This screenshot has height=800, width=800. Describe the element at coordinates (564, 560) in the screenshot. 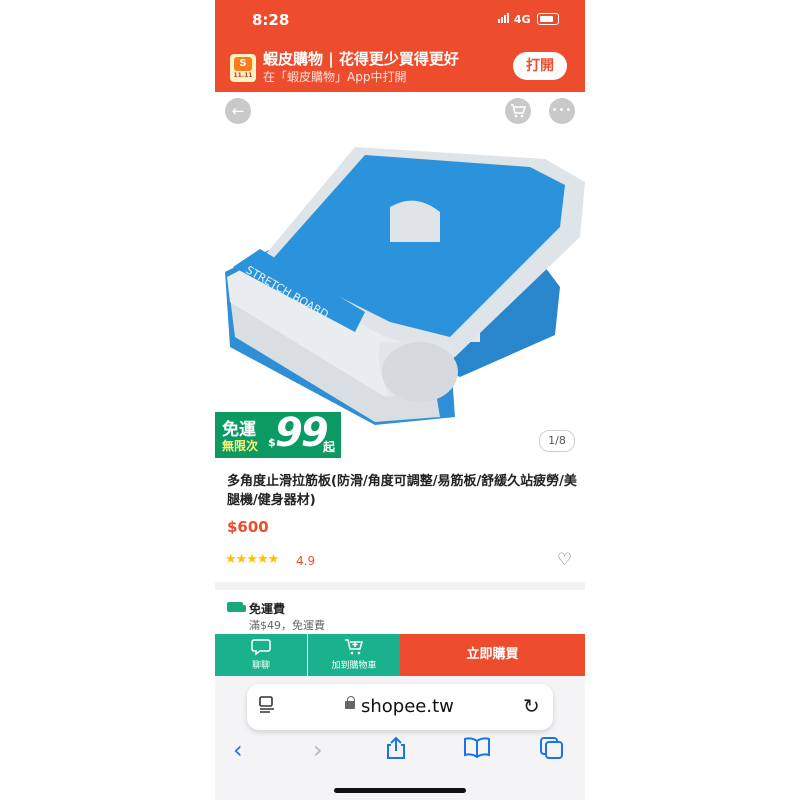

I see `heart-icon: ♡` at that location.